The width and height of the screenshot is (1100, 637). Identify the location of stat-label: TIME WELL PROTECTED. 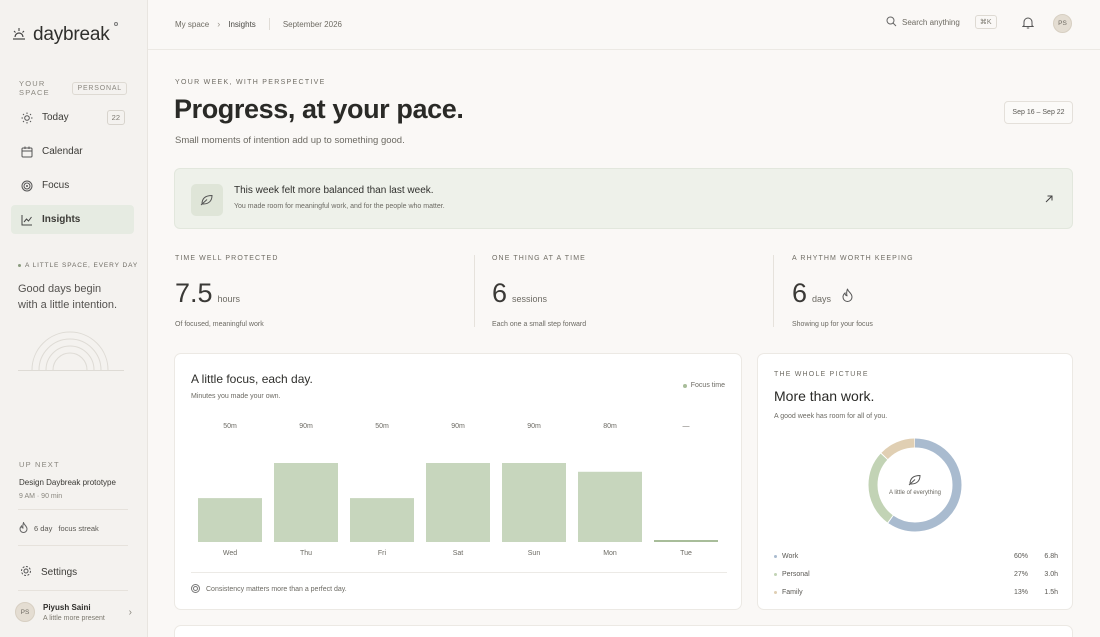
(227, 258).